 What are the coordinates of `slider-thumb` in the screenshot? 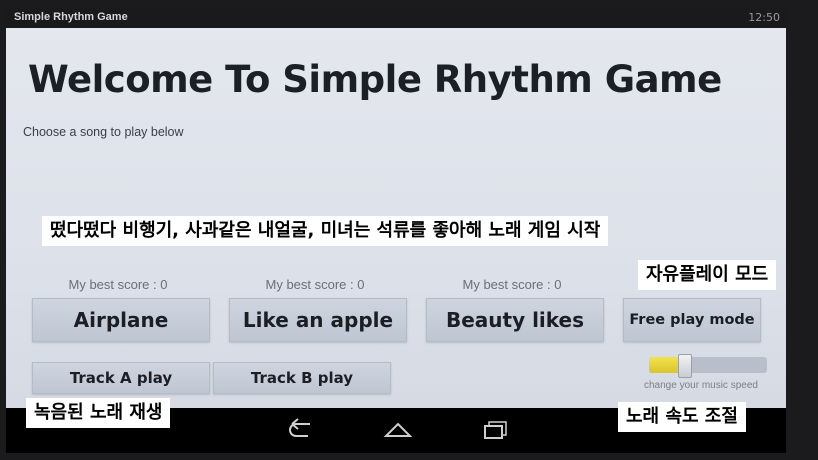 It's located at (685, 366).